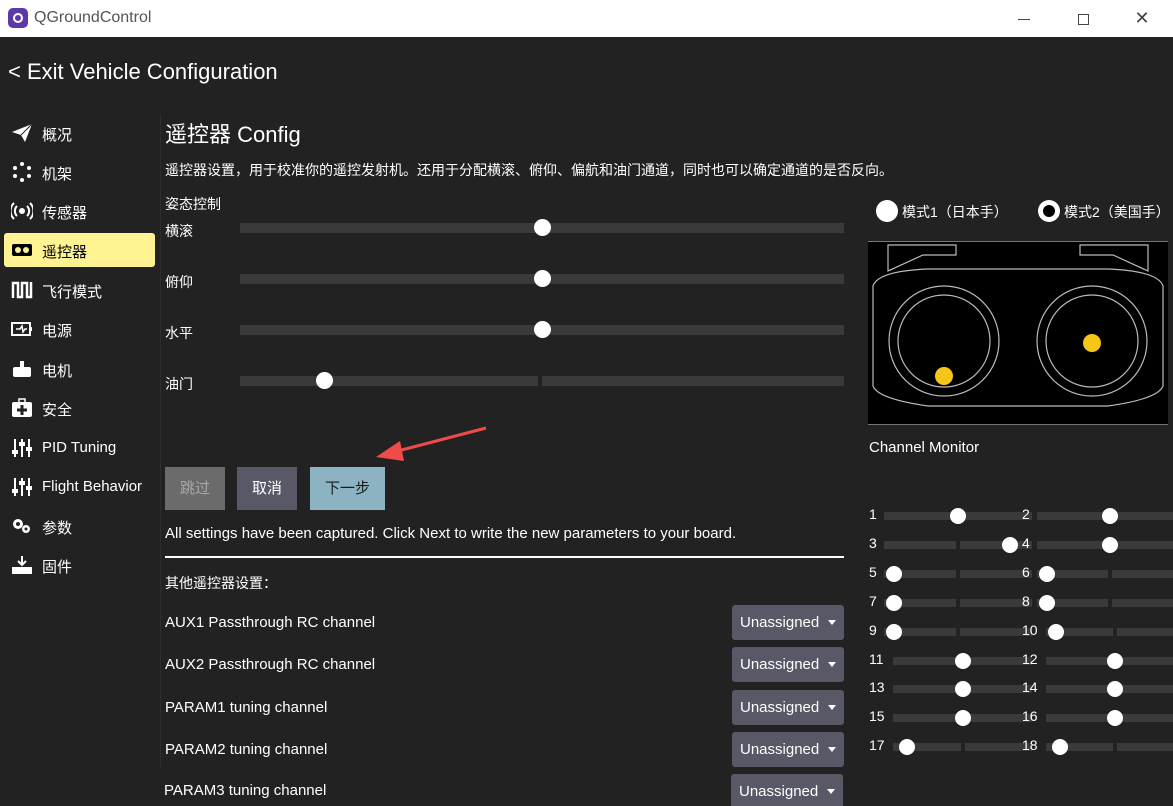  What do you see at coordinates (1105, 603) in the screenshot?
I see `channel-bar` at bounding box center [1105, 603].